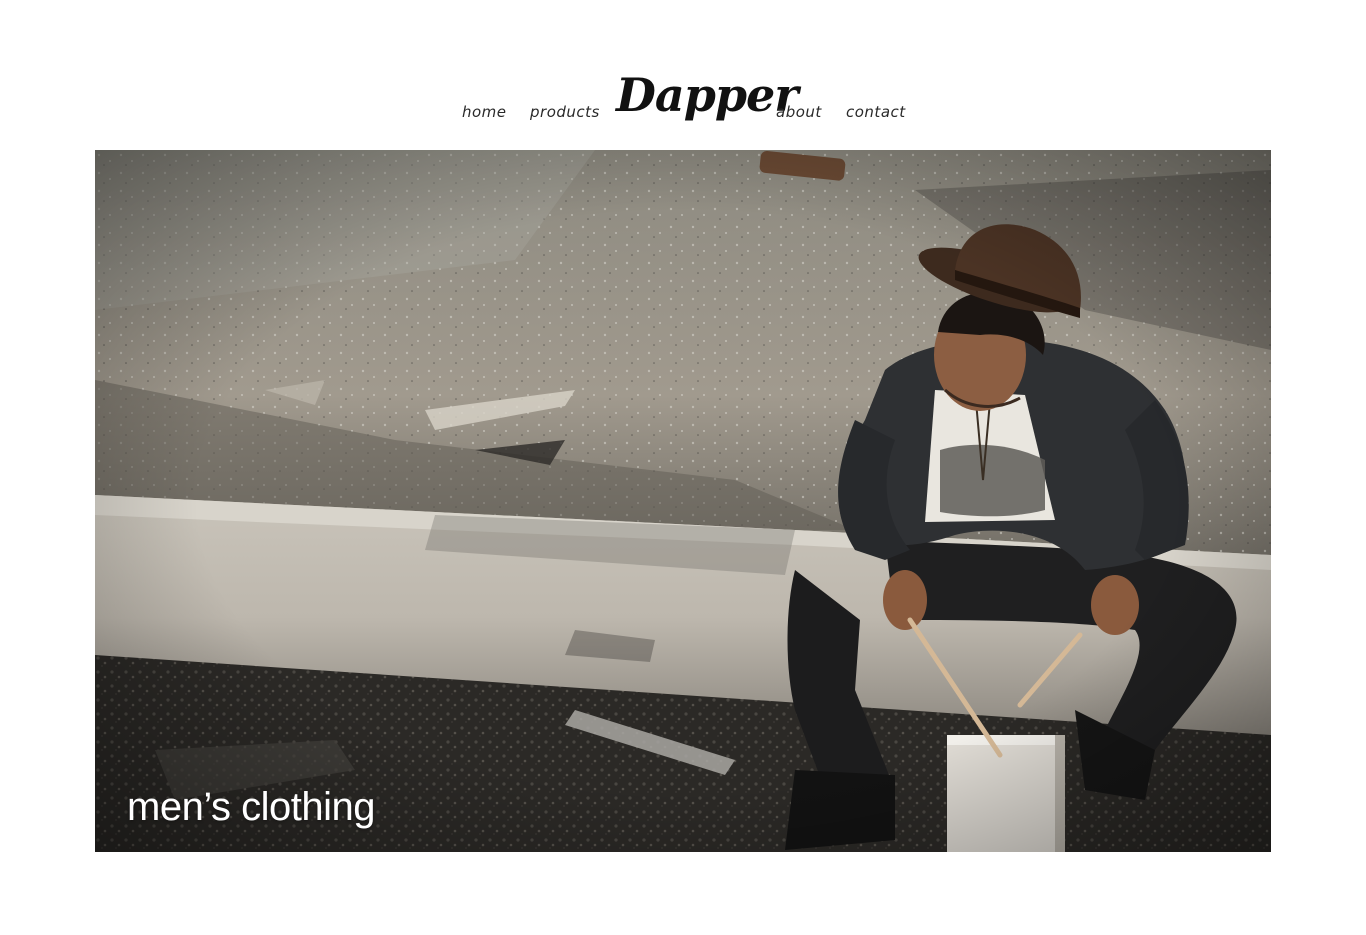 Image resolution: width=1366 pixels, height=935 pixels. I want to click on nav-item-contact: contact, so click(876, 112).